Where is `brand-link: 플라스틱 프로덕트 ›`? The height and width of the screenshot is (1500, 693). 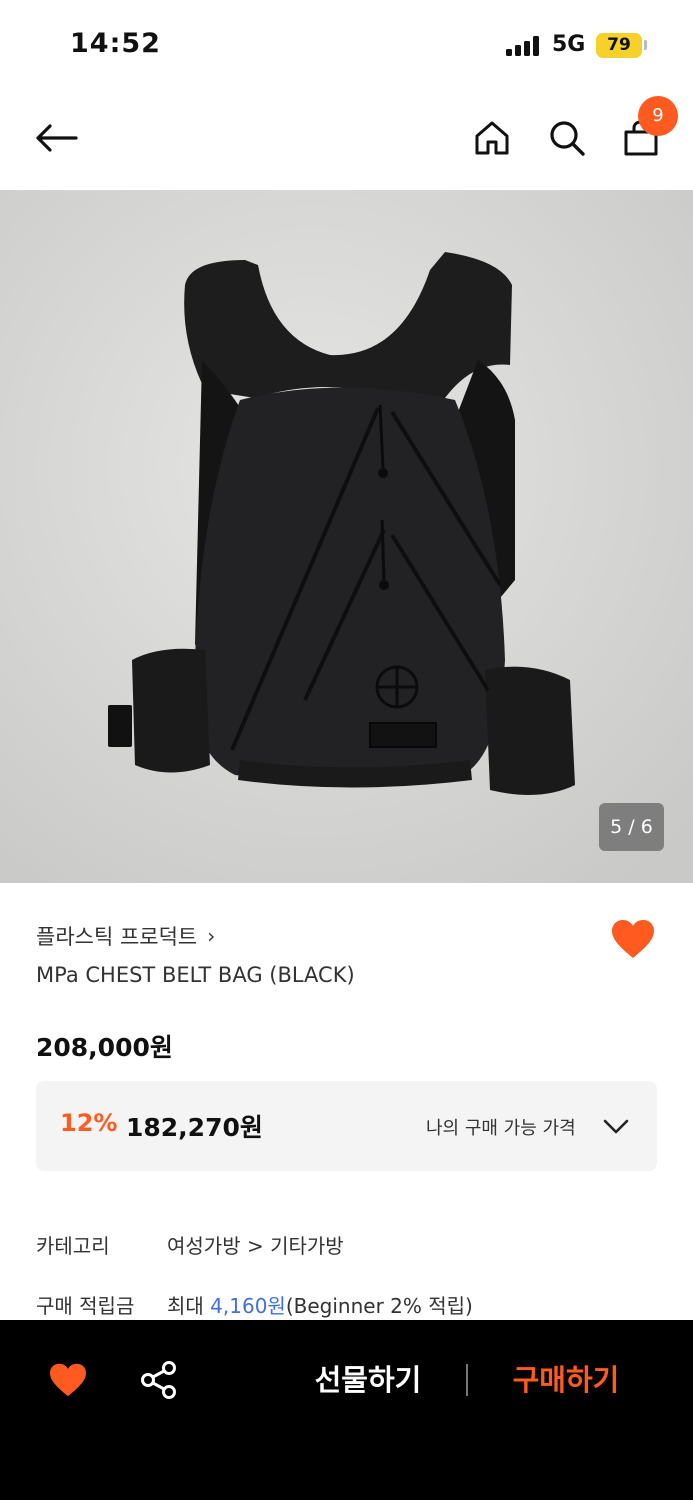
brand-link: 플라스틱 프로덕트 › is located at coordinates (125, 936).